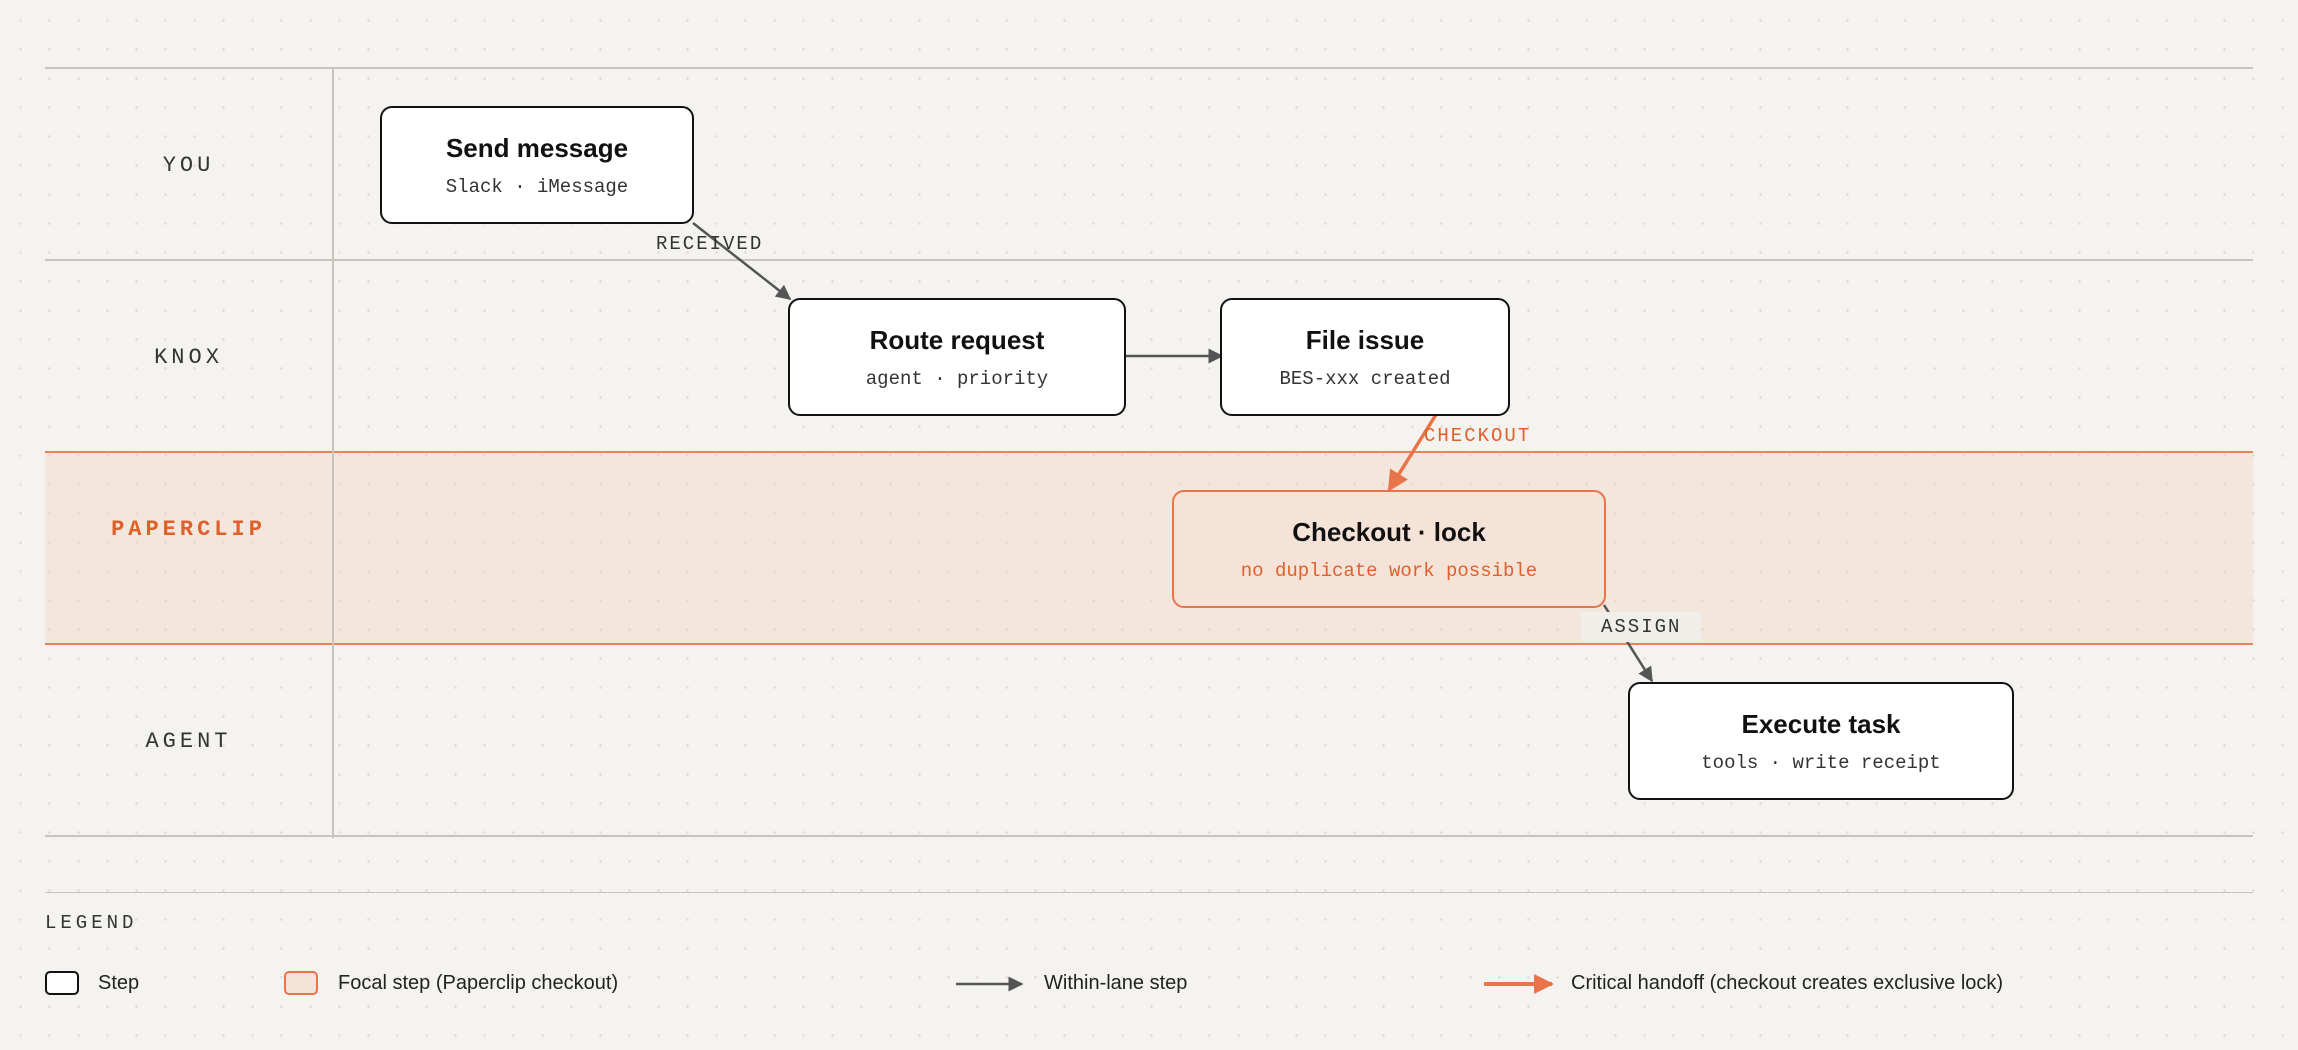 This screenshot has height=1050, width=2298. Describe the element at coordinates (1389, 570) in the screenshot. I see `node-subtitle: no duplicate work possible` at that location.